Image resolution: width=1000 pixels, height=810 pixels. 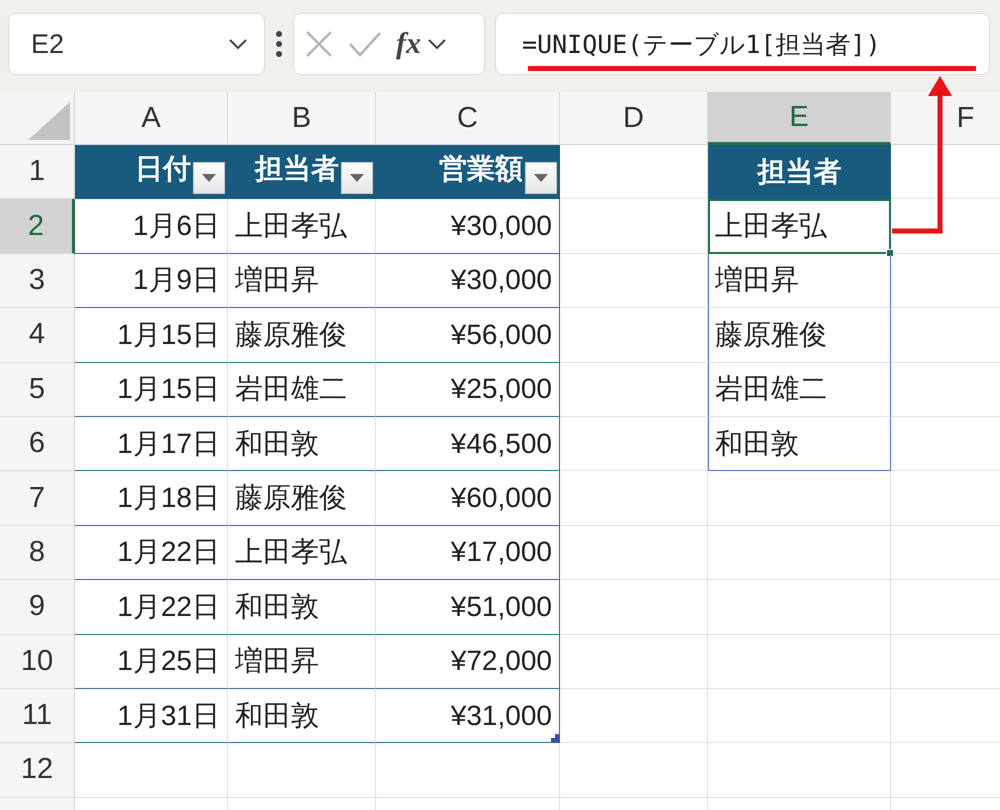 I want to click on table-cell: ¥46,500, so click(x=468, y=444).